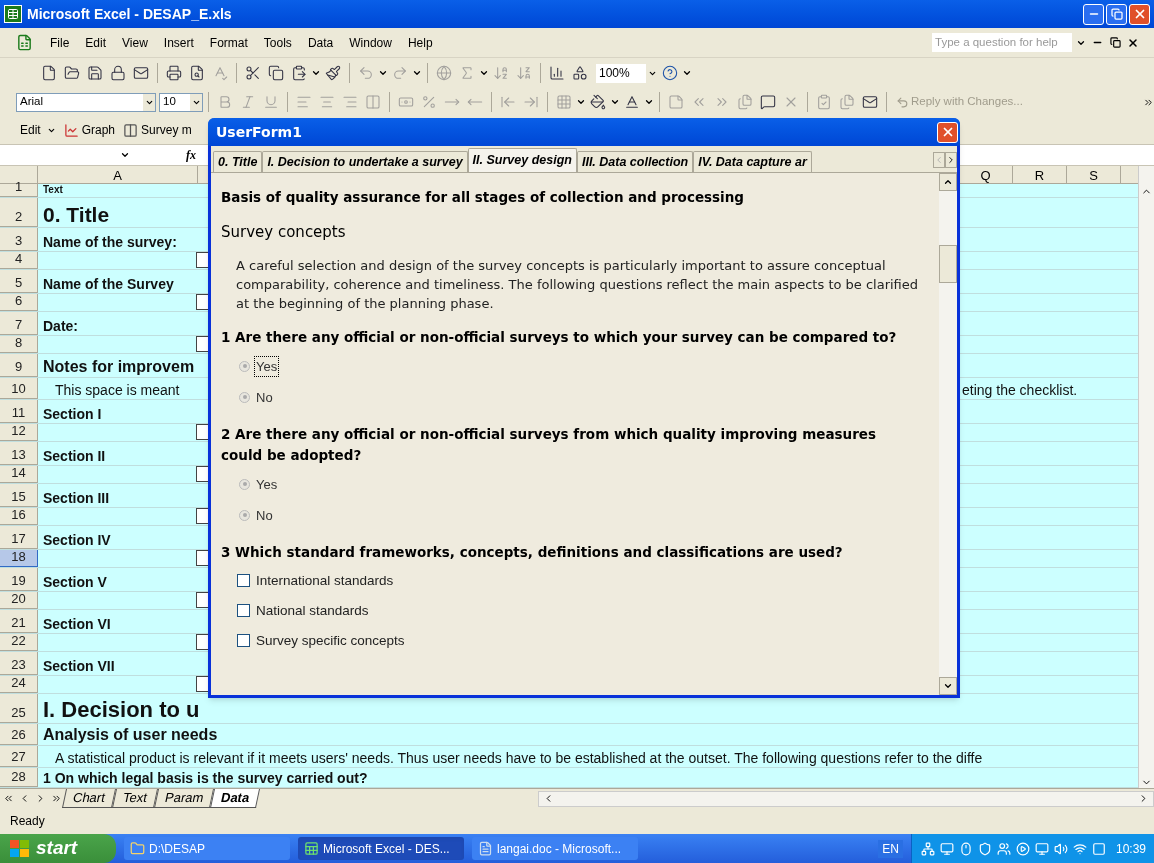  Describe the element at coordinates (951, 160) in the screenshot. I see `tab-scroll-right-button` at that location.